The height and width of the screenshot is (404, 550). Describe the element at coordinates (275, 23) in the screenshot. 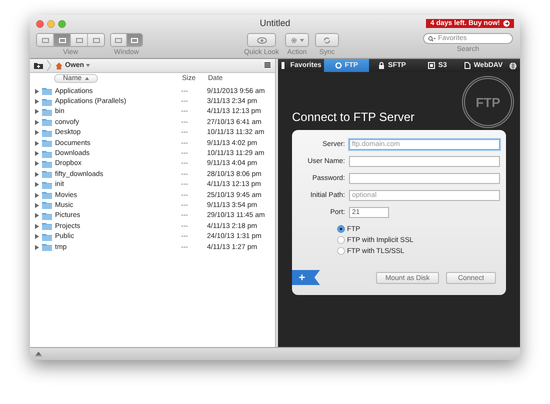

I see `window-title: Untitled` at that location.